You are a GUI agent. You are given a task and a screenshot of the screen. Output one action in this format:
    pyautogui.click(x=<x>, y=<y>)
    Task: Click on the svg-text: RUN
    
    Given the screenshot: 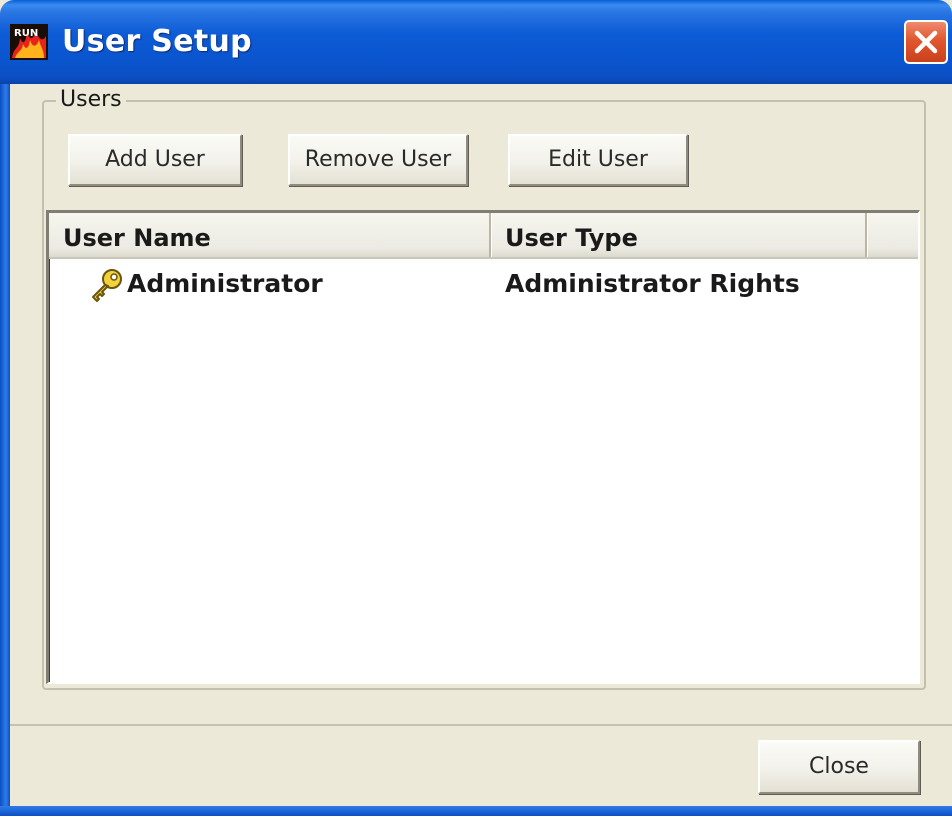 What is the action you would take?
    pyautogui.click(x=26, y=33)
    